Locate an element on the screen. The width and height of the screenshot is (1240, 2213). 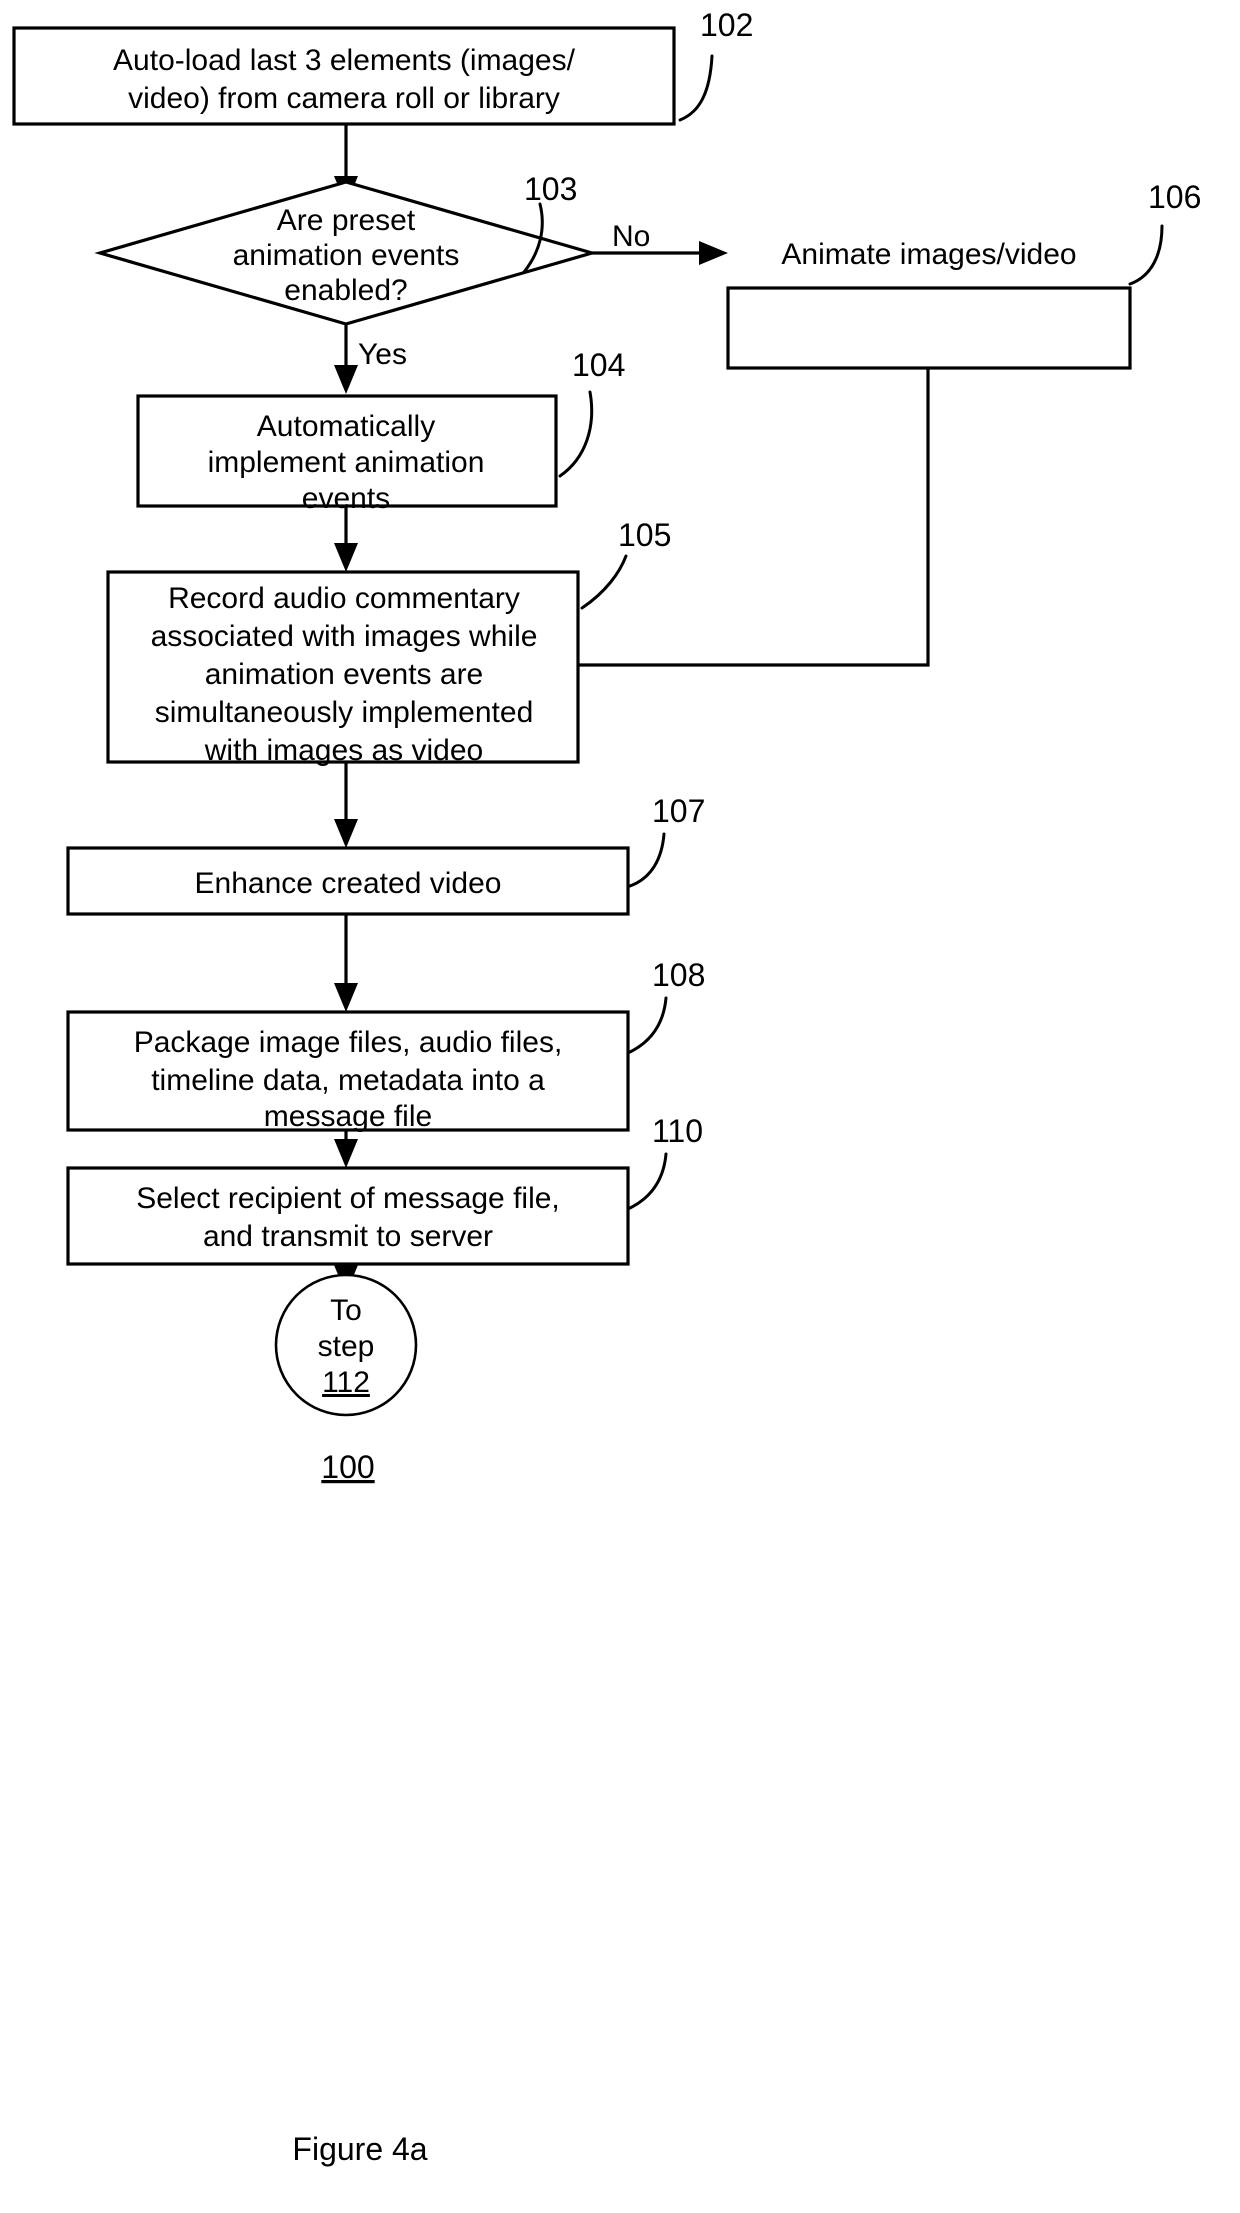
node-108-line-2: timeline data, metadata into a is located at coordinates (348, 1080).